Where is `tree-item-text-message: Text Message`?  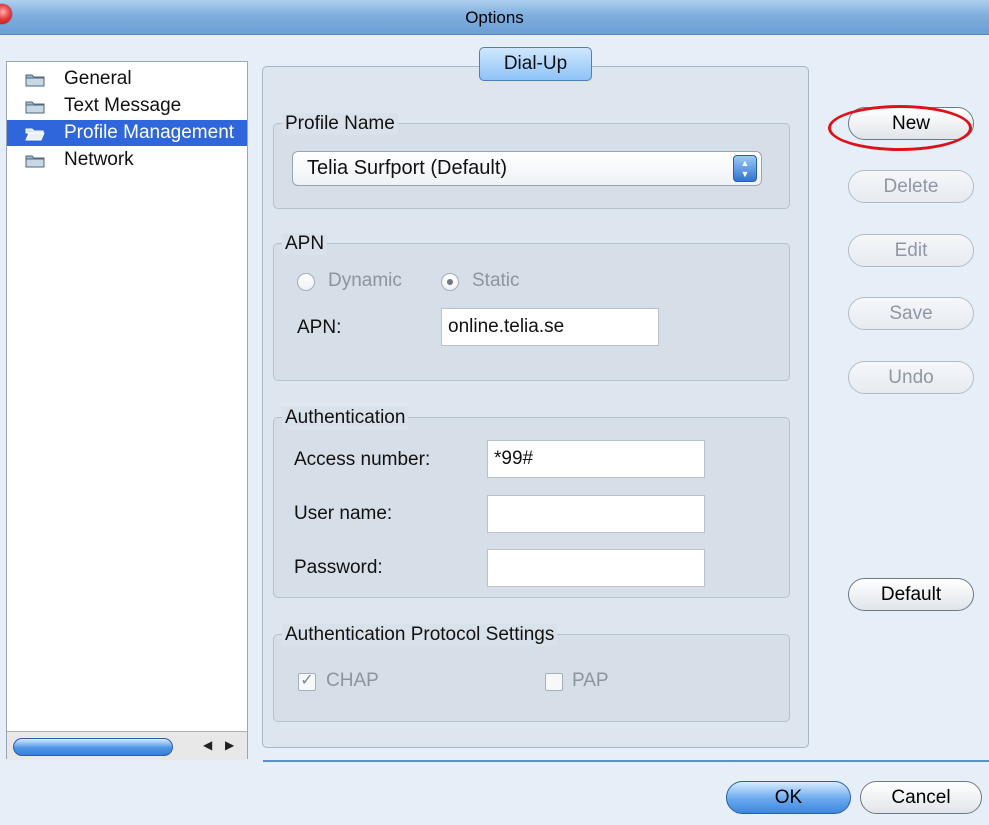 tree-item-text-message: Text Message is located at coordinates (127, 106).